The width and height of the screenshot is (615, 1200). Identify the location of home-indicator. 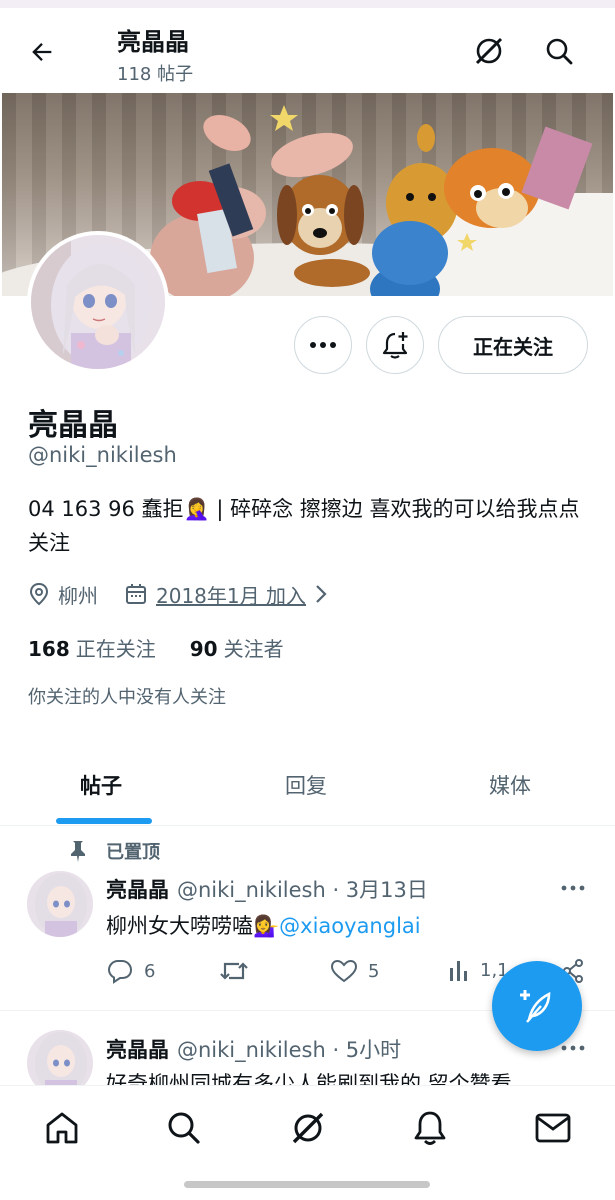
(307, 1184).